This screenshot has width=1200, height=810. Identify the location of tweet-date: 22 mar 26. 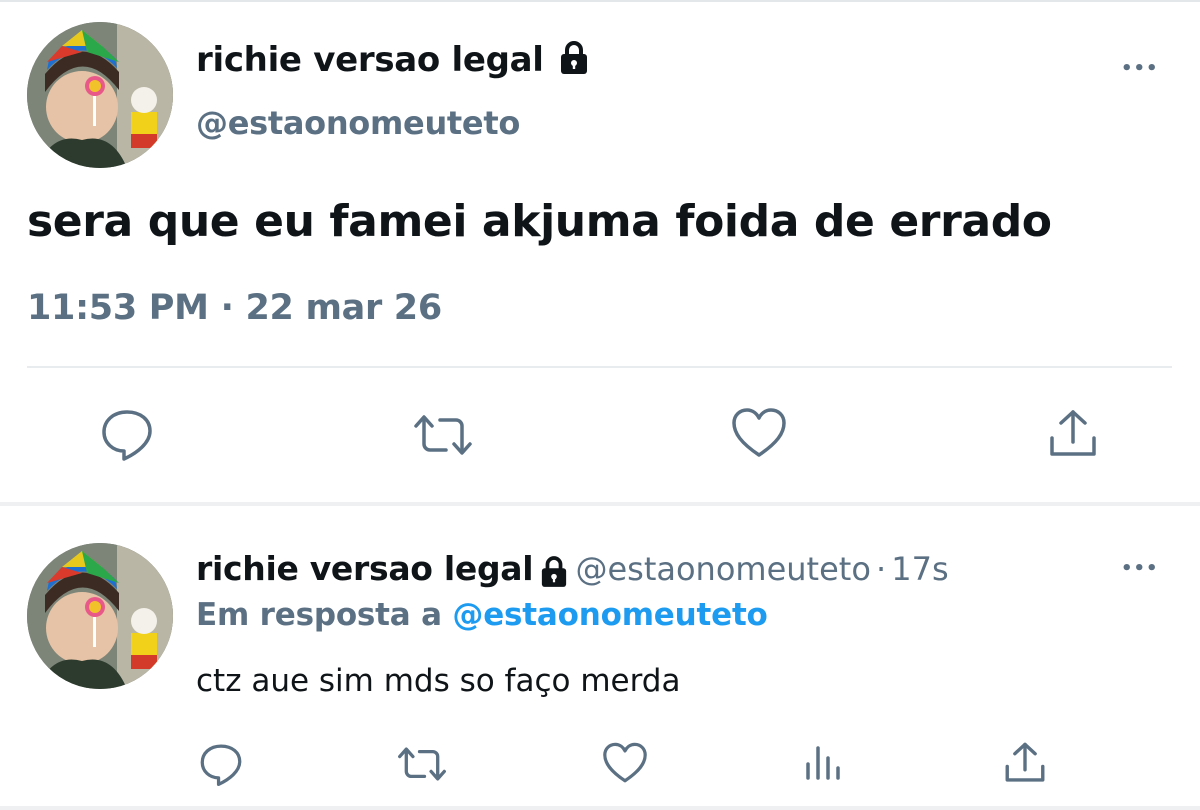
(343, 308).